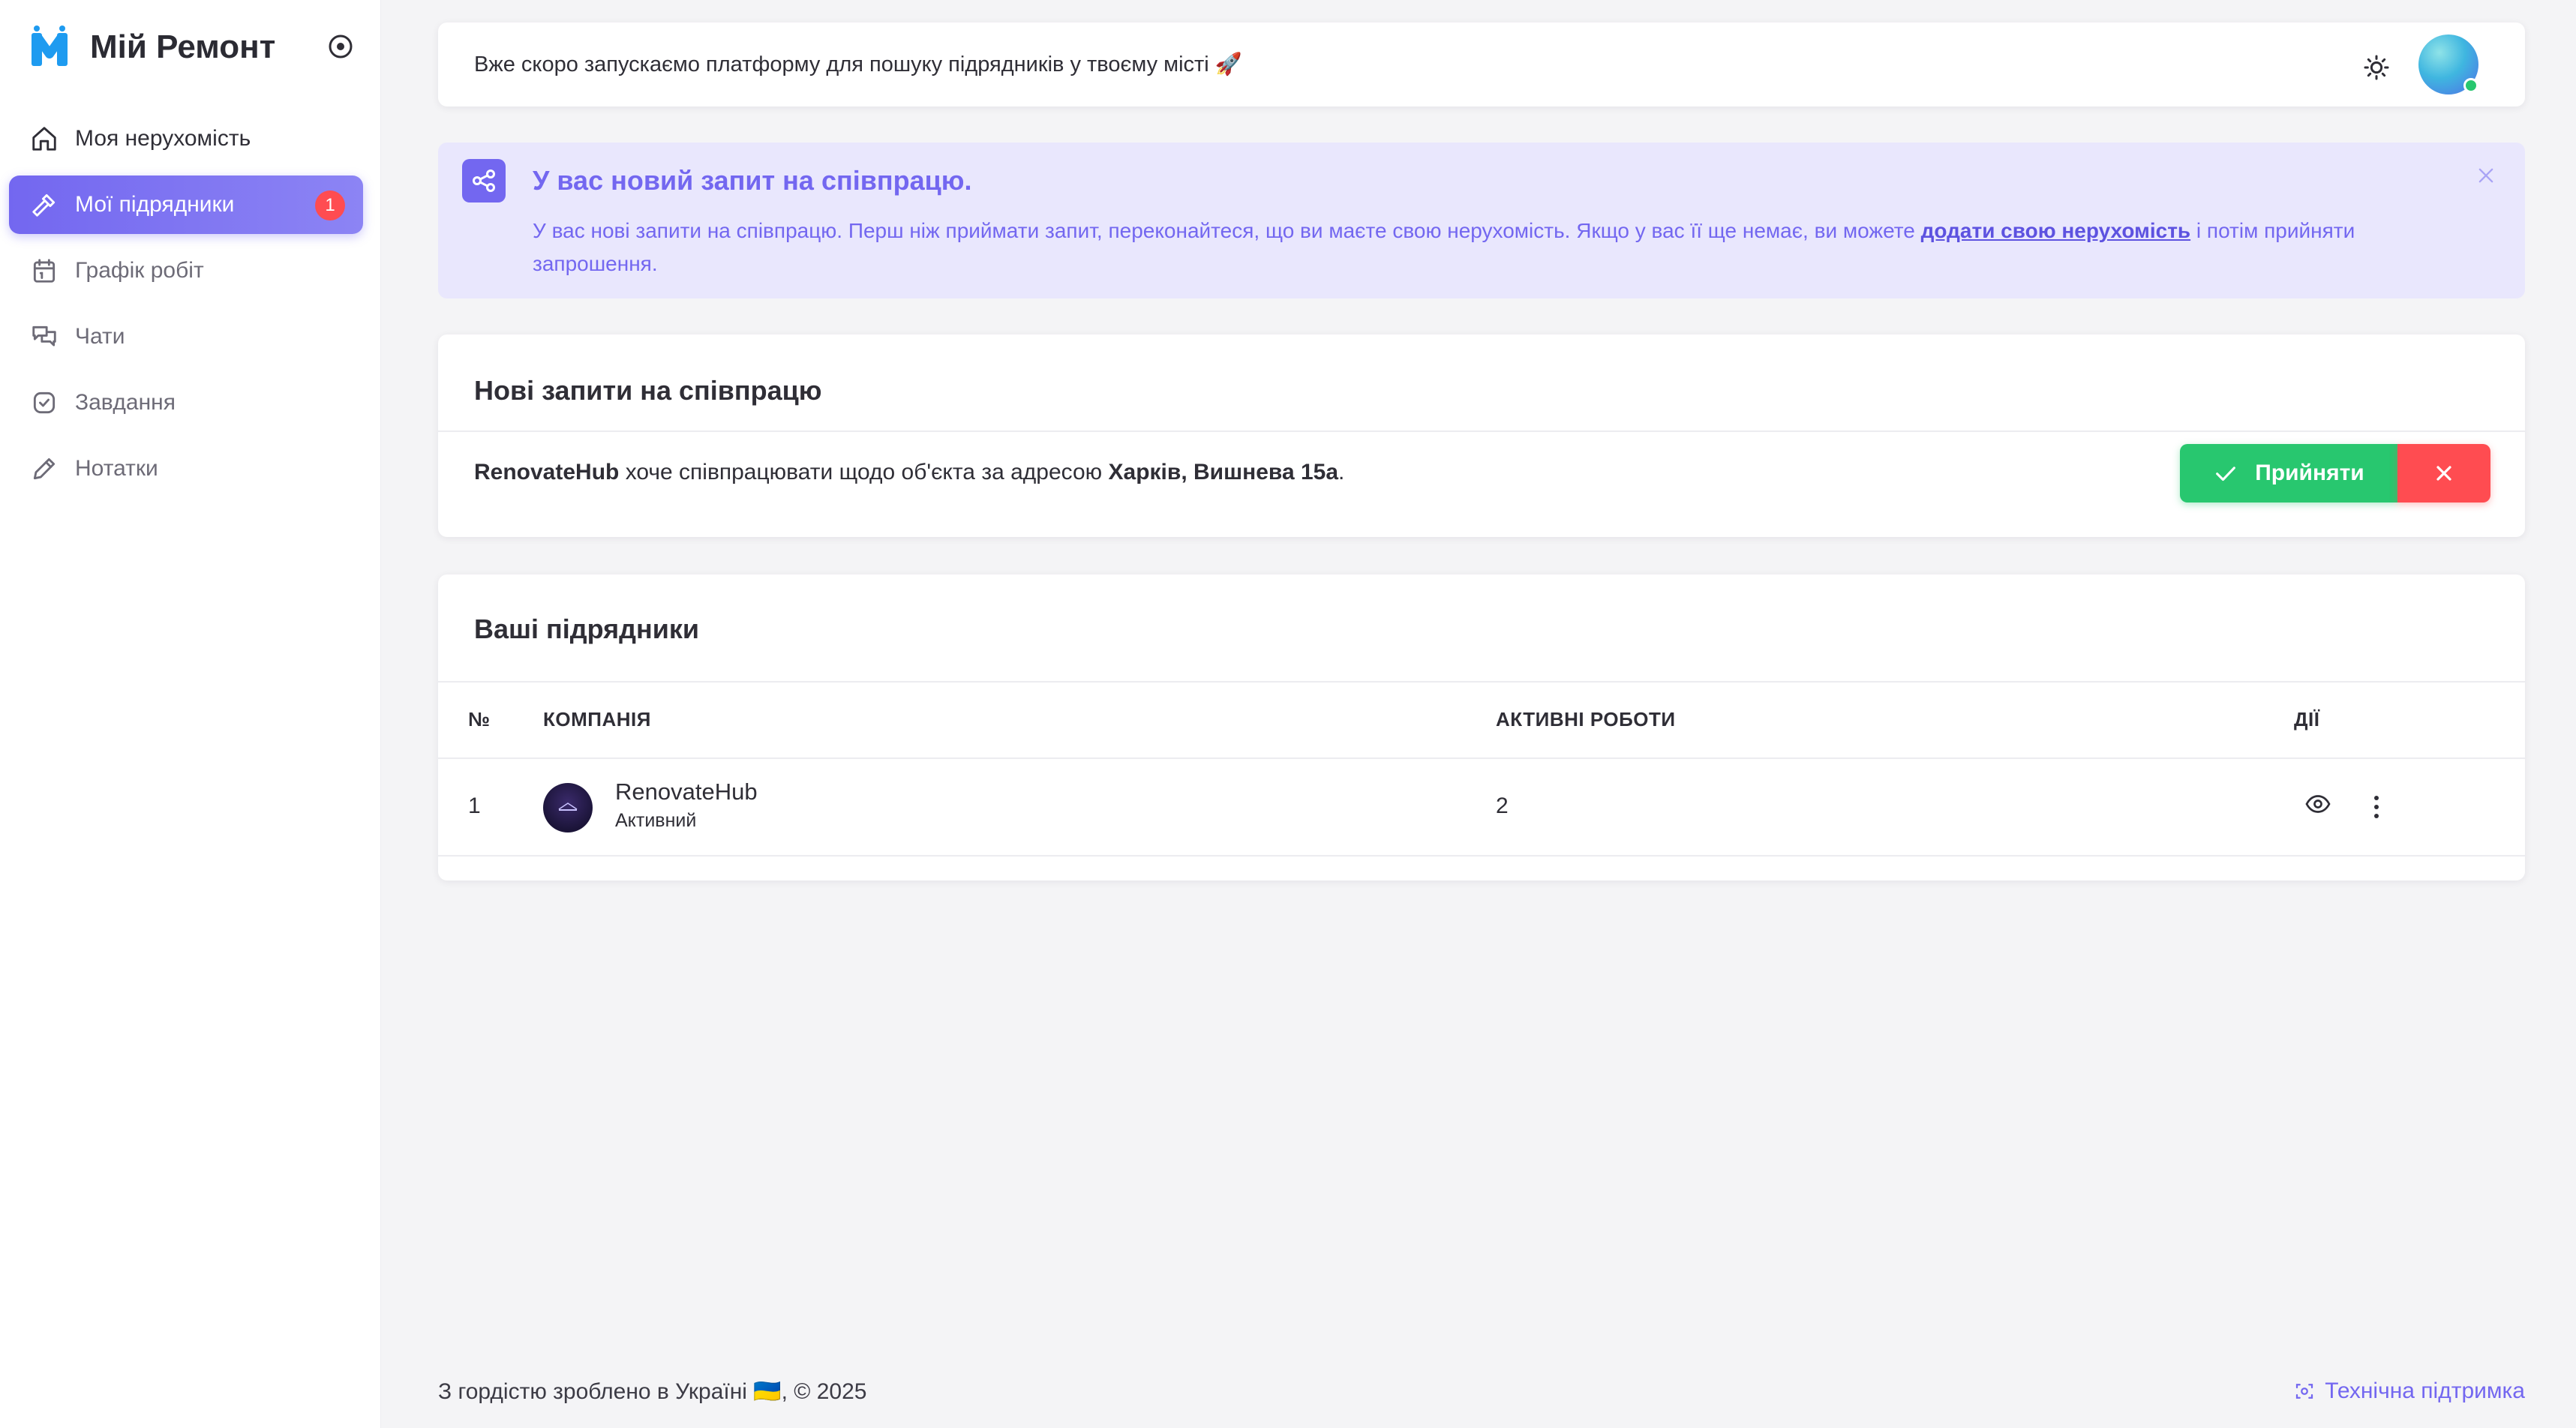 The image size is (2576, 1428). I want to click on pencil-icon, so click(44, 468).